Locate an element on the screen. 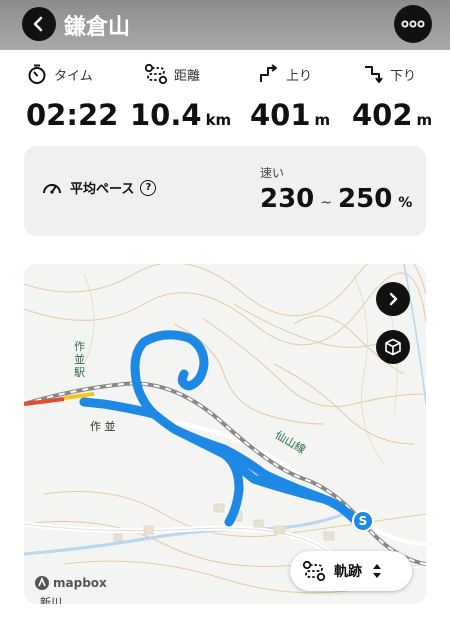  chevron-right-icon is located at coordinates (393, 299).